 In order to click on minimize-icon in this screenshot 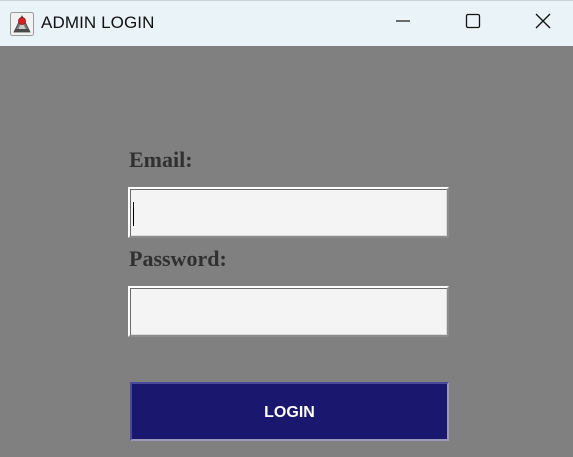, I will do `click(403, 23)`.